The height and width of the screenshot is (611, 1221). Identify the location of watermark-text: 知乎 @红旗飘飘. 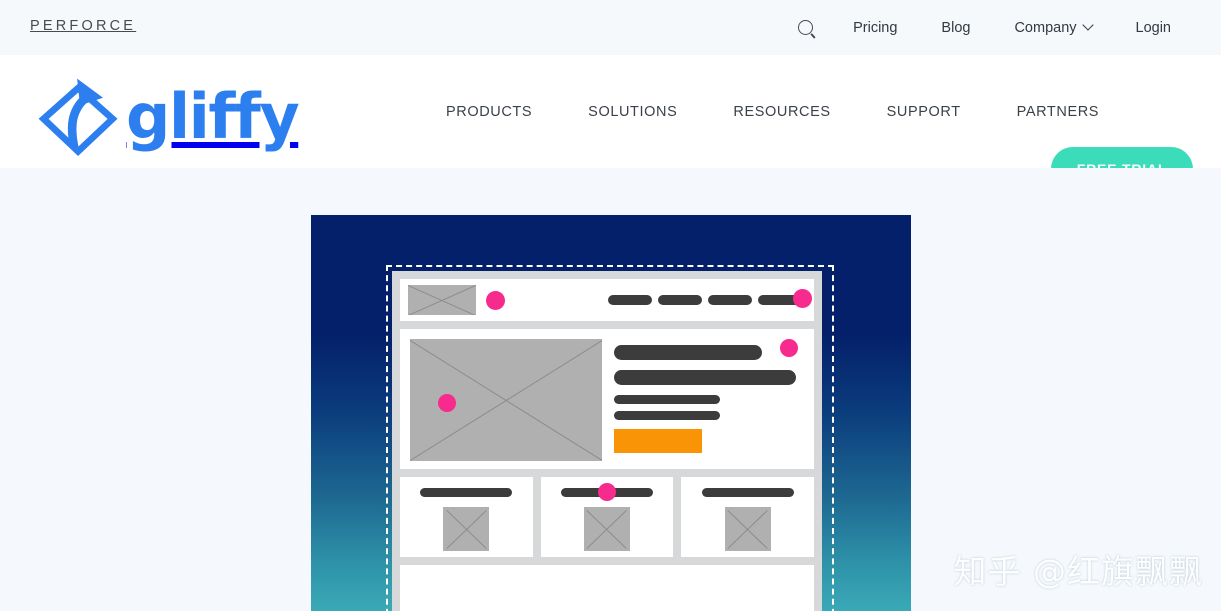
(1078, 571).